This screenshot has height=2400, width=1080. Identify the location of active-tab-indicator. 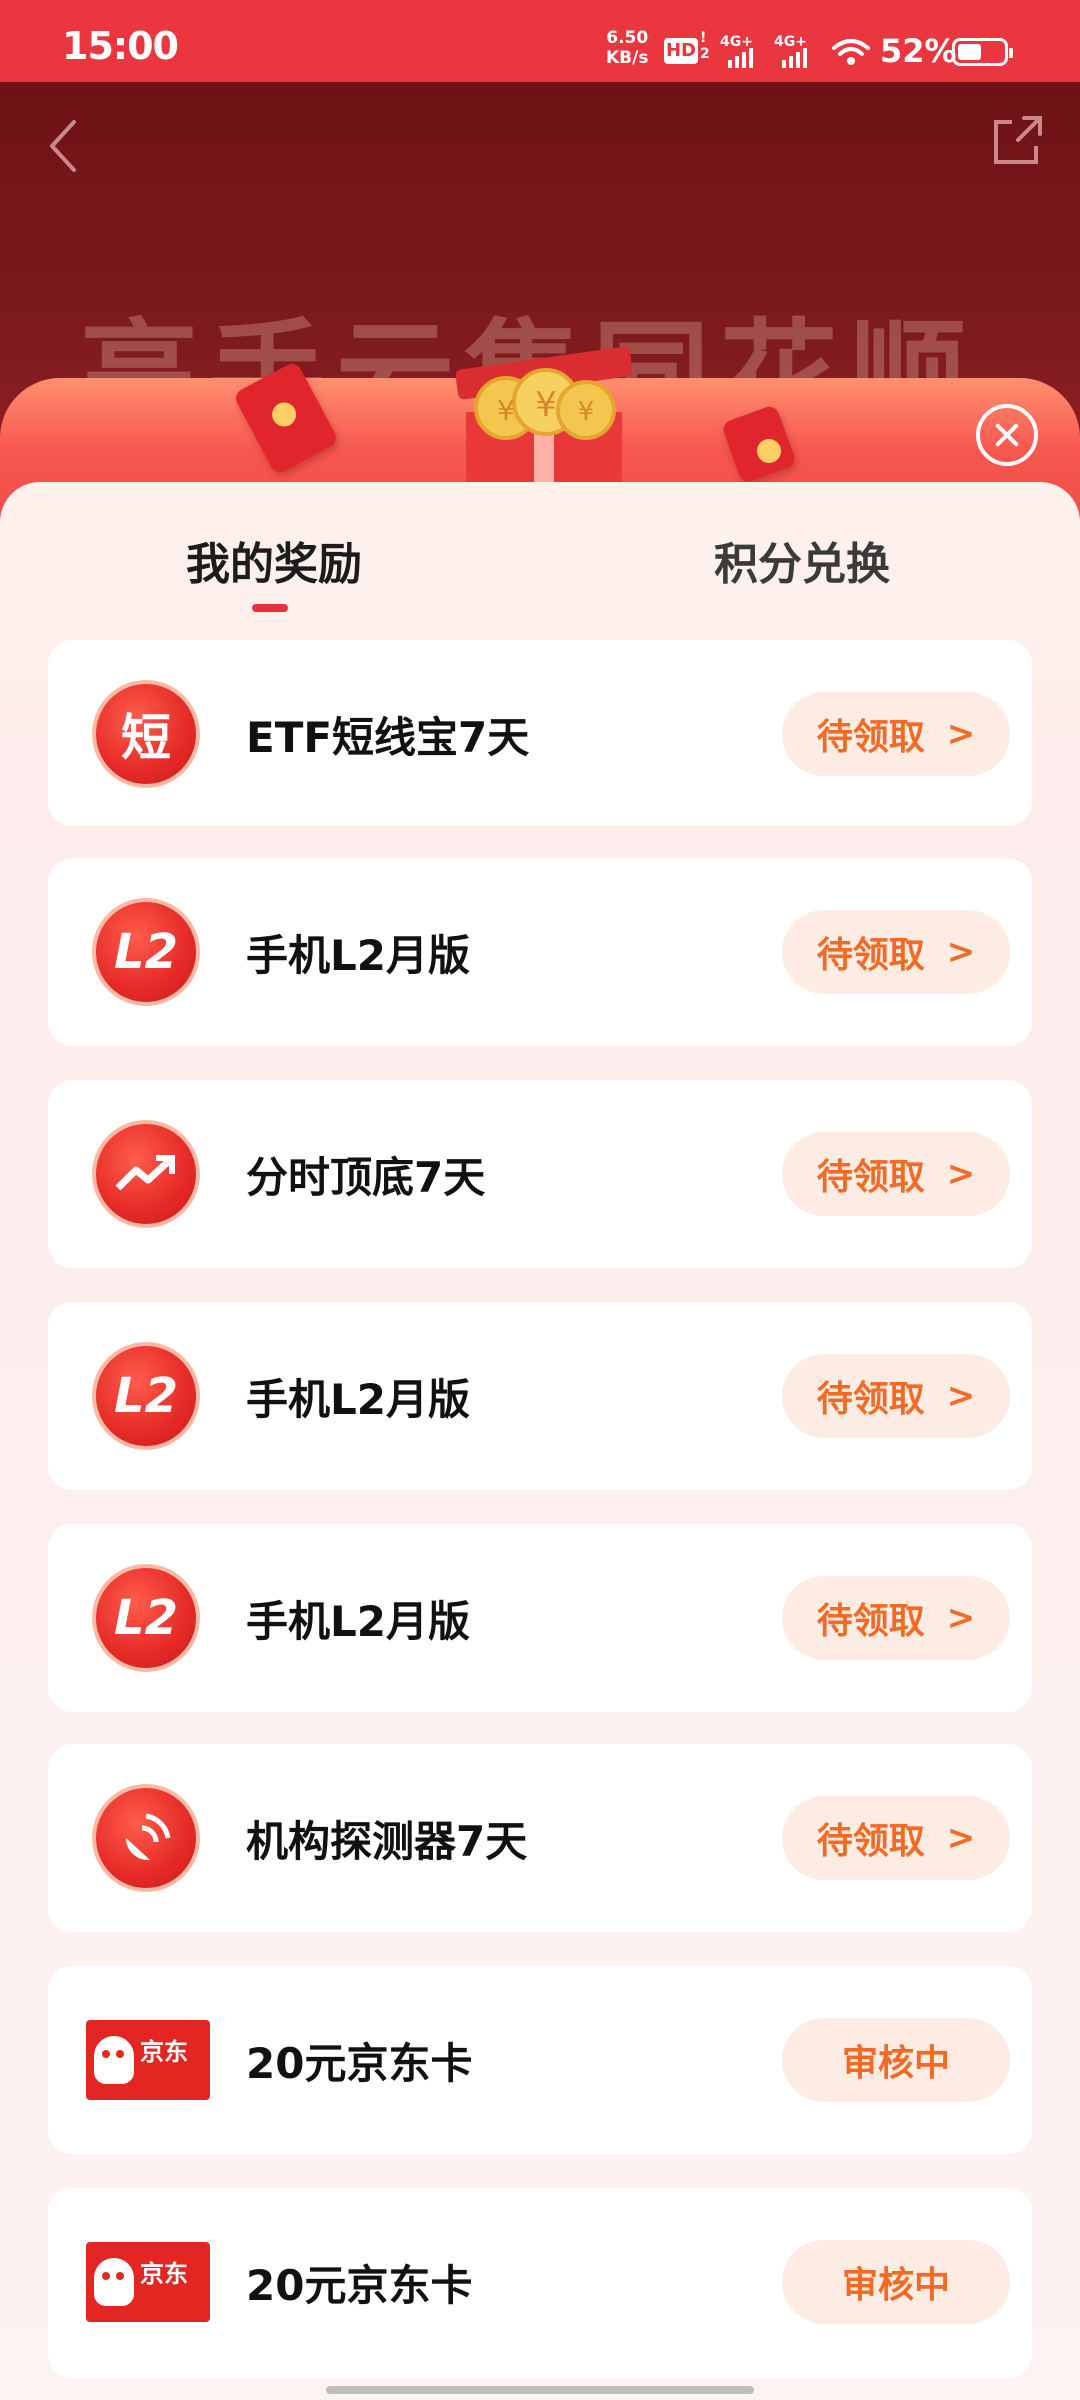
(270, 608).